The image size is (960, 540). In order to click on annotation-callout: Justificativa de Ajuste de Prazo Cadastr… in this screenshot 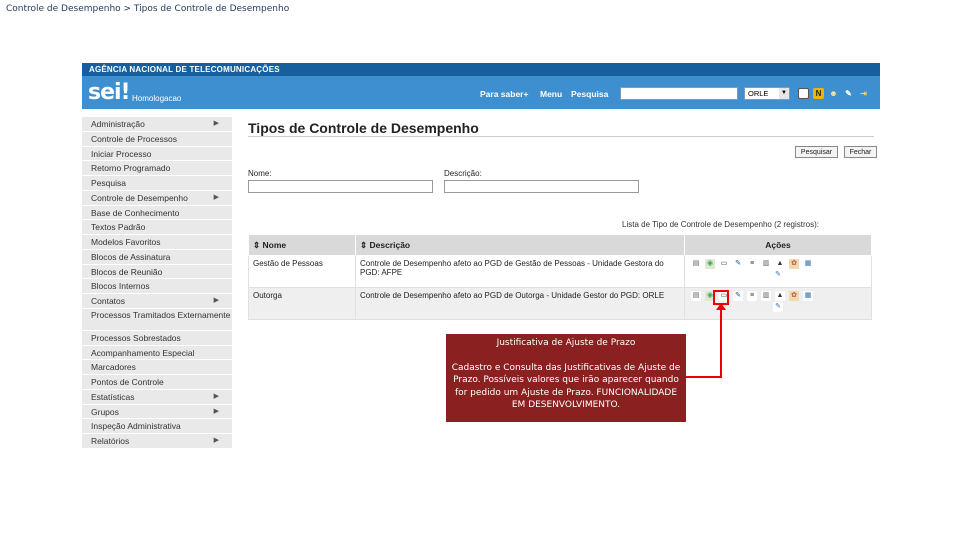, I will do `click(566, 378)`.